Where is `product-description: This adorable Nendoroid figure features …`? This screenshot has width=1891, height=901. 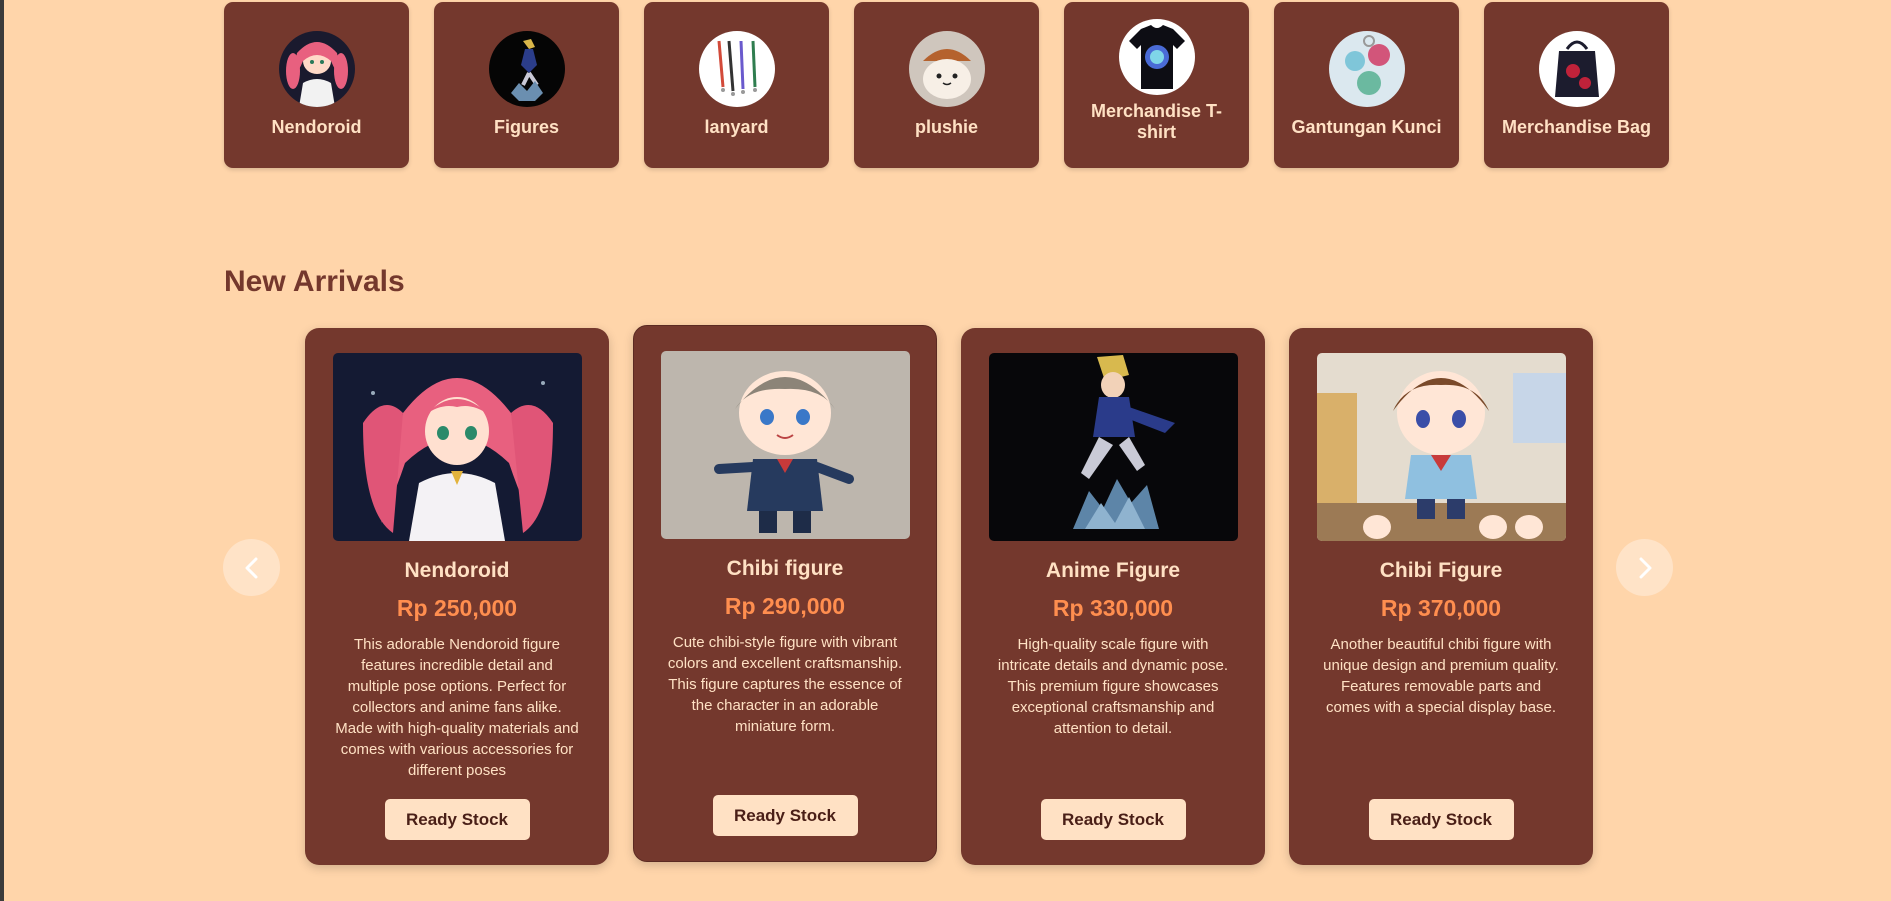
product-description: This adorable Nendoroid figure features … is located at coordinates (457, 707).